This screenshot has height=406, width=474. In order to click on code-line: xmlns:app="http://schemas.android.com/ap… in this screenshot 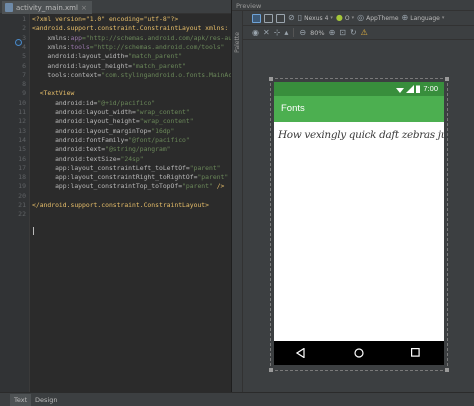, I will do `click(131, 37)`.